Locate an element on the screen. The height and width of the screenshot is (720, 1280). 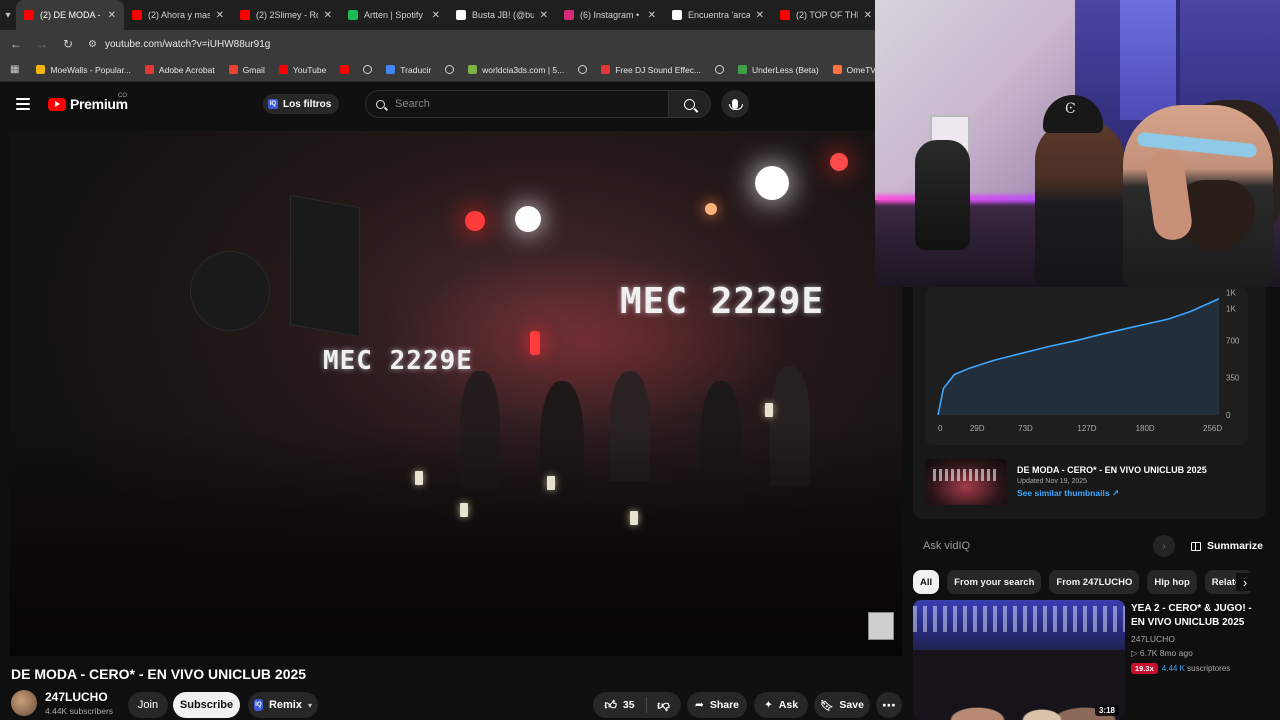
vidiq-filters-button: IQ Los filtros is located at coordinates (301, 104).